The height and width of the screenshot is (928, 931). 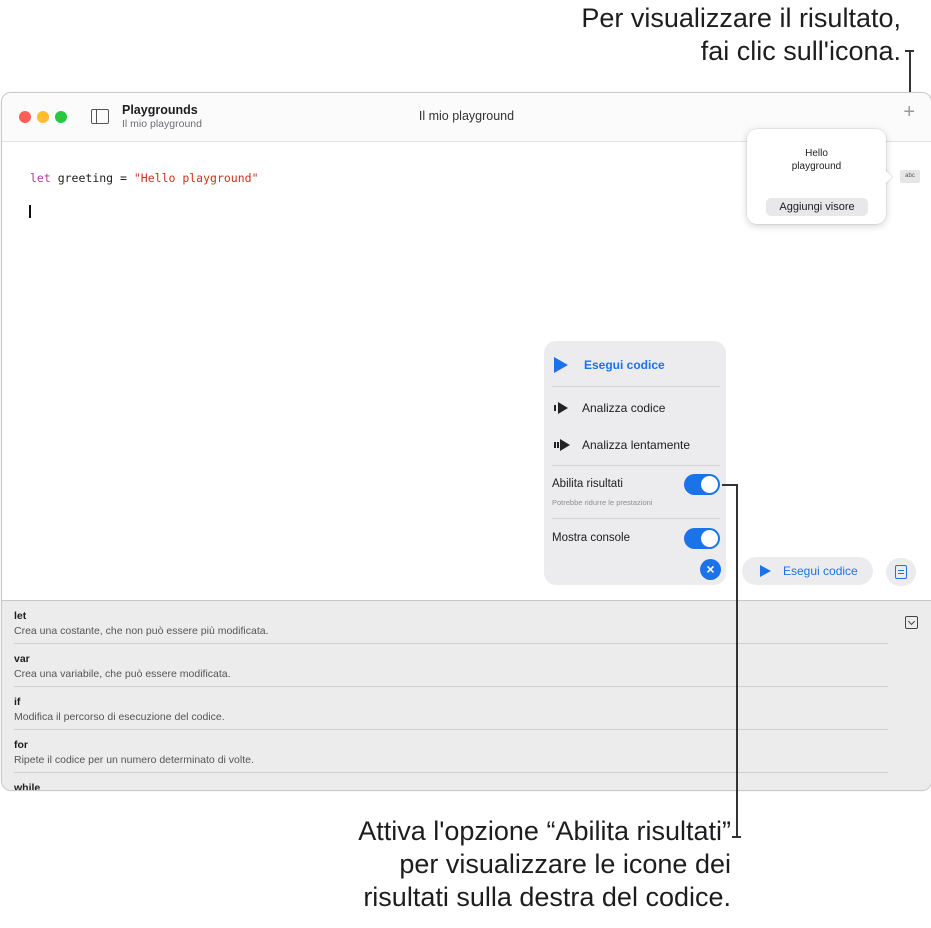 What do you see at coordinates (710, 569) in the screenshot?
I see `close-menu-icon: ×` at bounding box center [710, 569].